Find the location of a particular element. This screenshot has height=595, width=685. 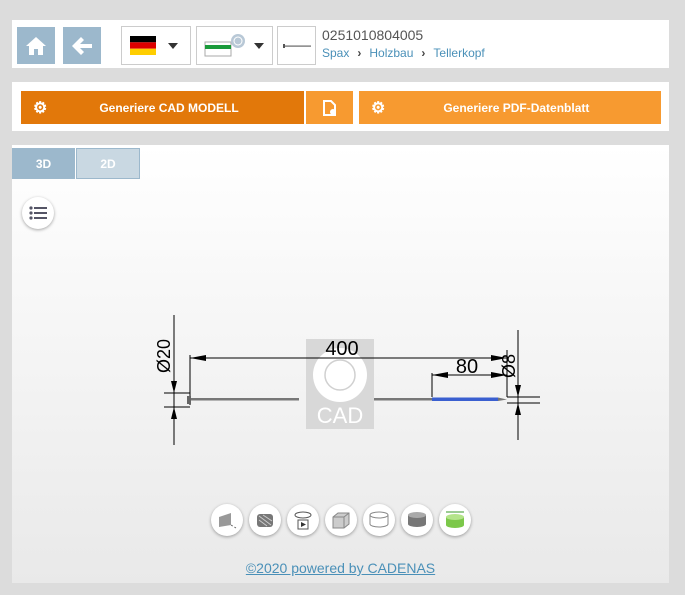

measure-cylinder-icon is located at coordinates (455, 519).